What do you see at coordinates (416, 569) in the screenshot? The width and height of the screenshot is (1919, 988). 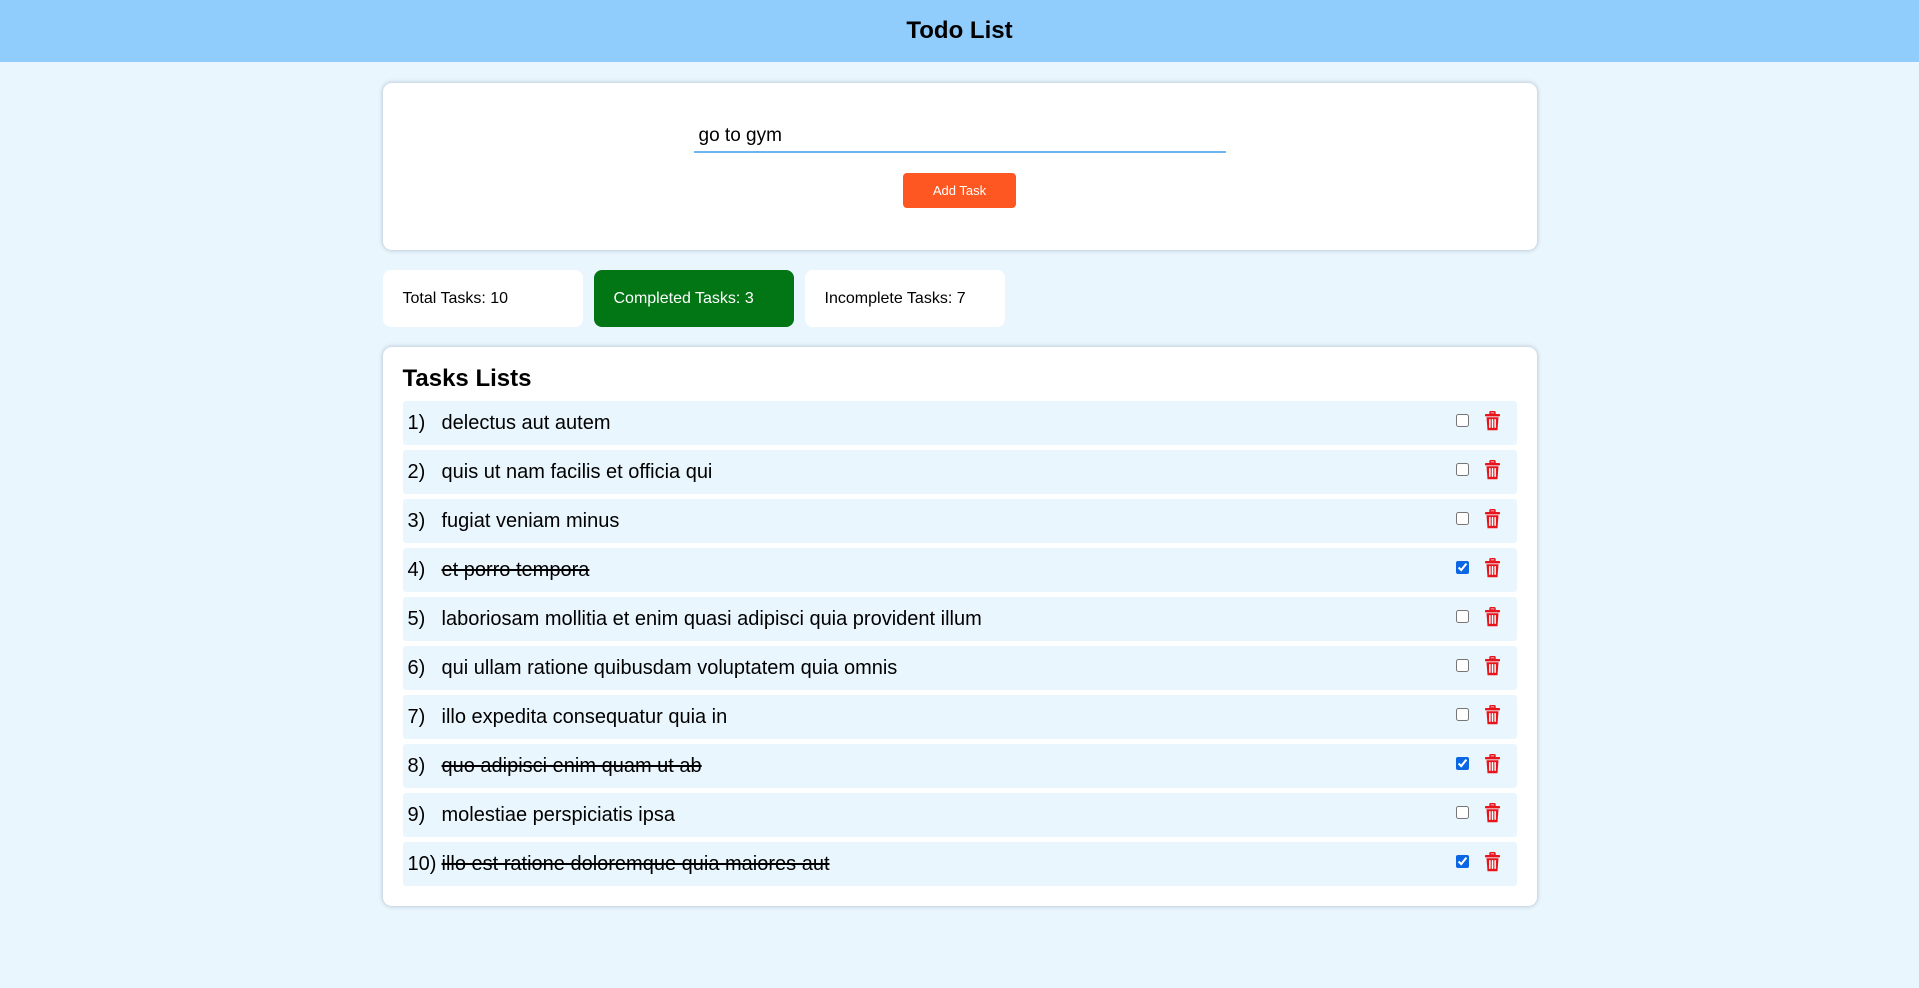 I see `task-number: 4)` at bounding box center [416, 569].